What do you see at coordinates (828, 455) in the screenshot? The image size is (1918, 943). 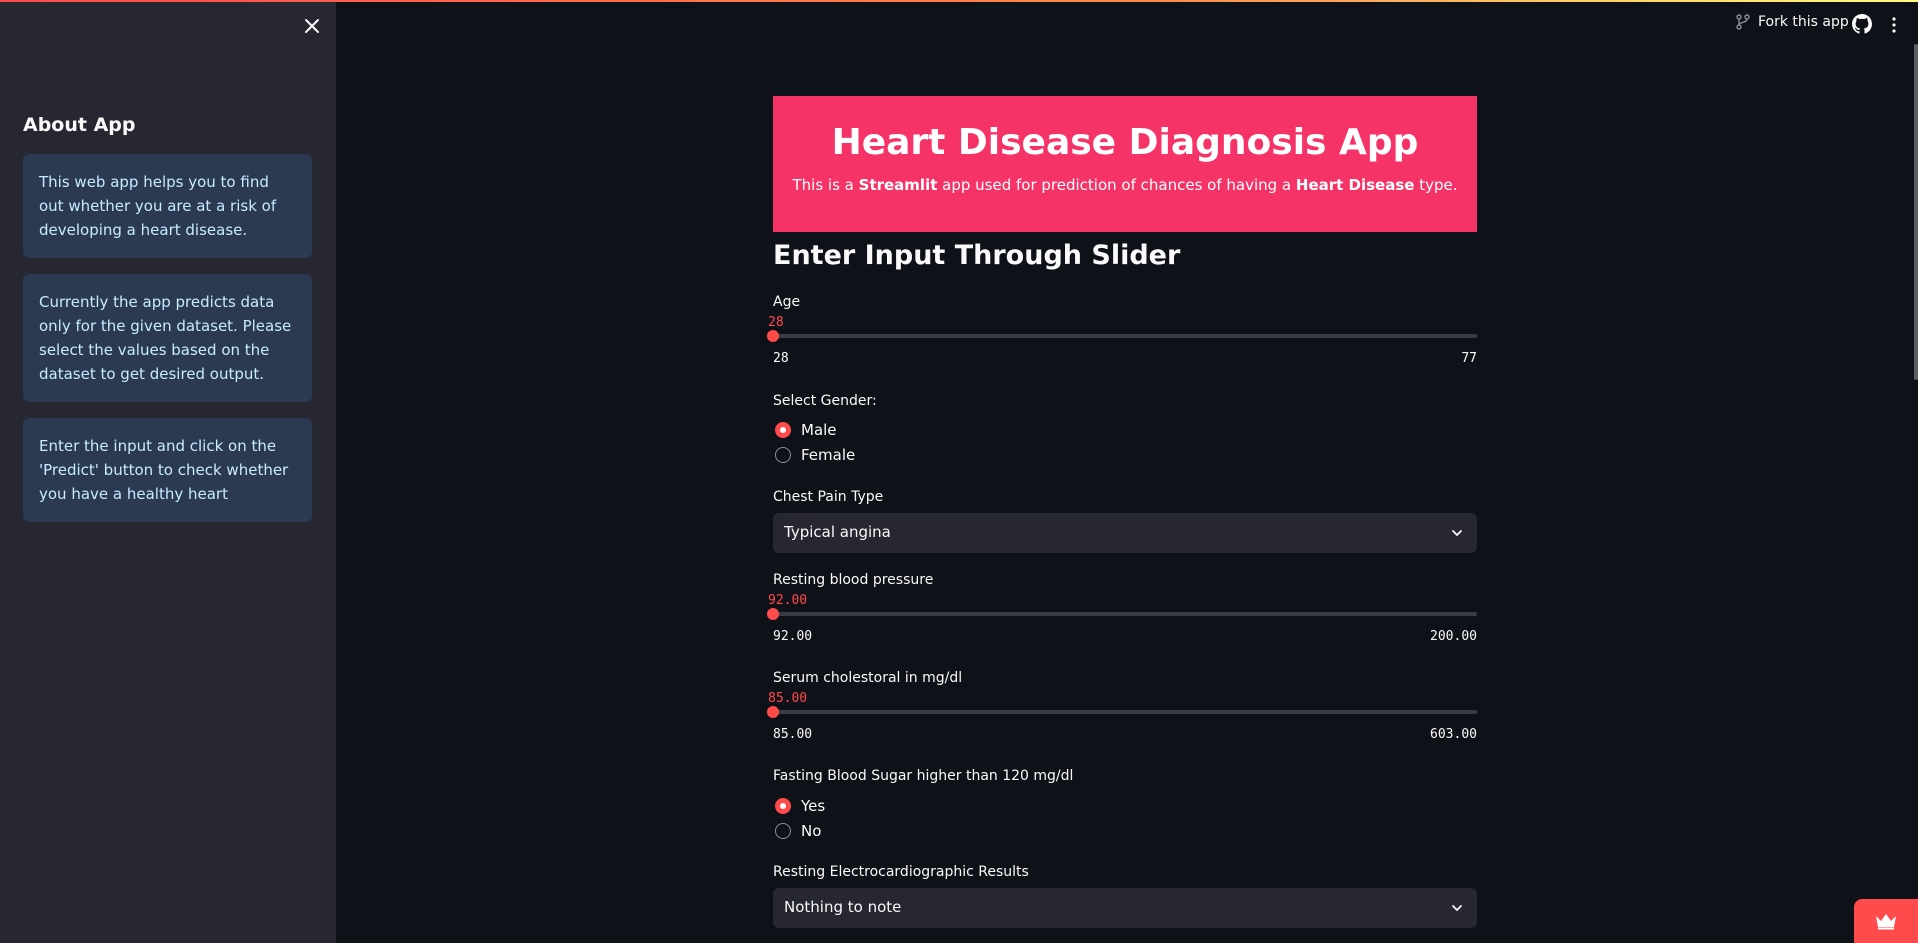 I see `gender-option-label: Female` at bounding box center [828, 455].